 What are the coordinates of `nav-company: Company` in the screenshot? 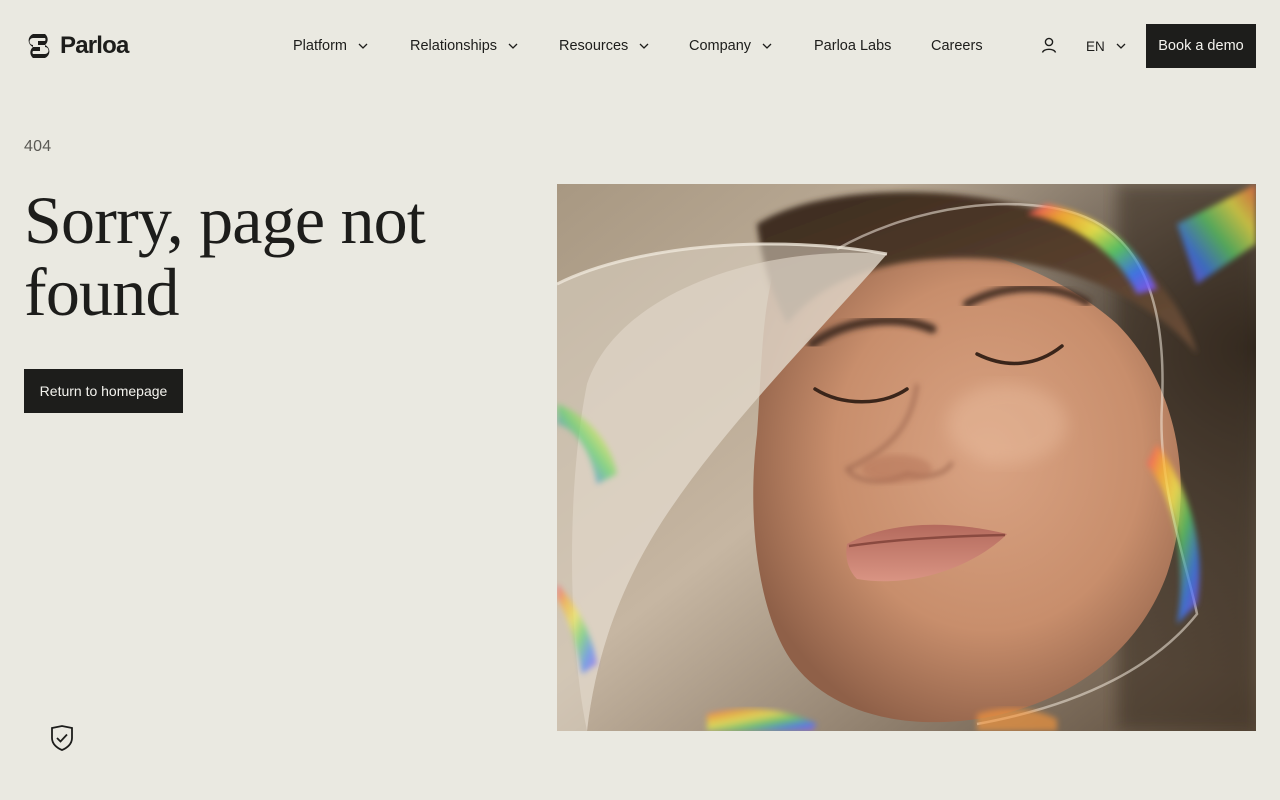 It's located at (731, 46).